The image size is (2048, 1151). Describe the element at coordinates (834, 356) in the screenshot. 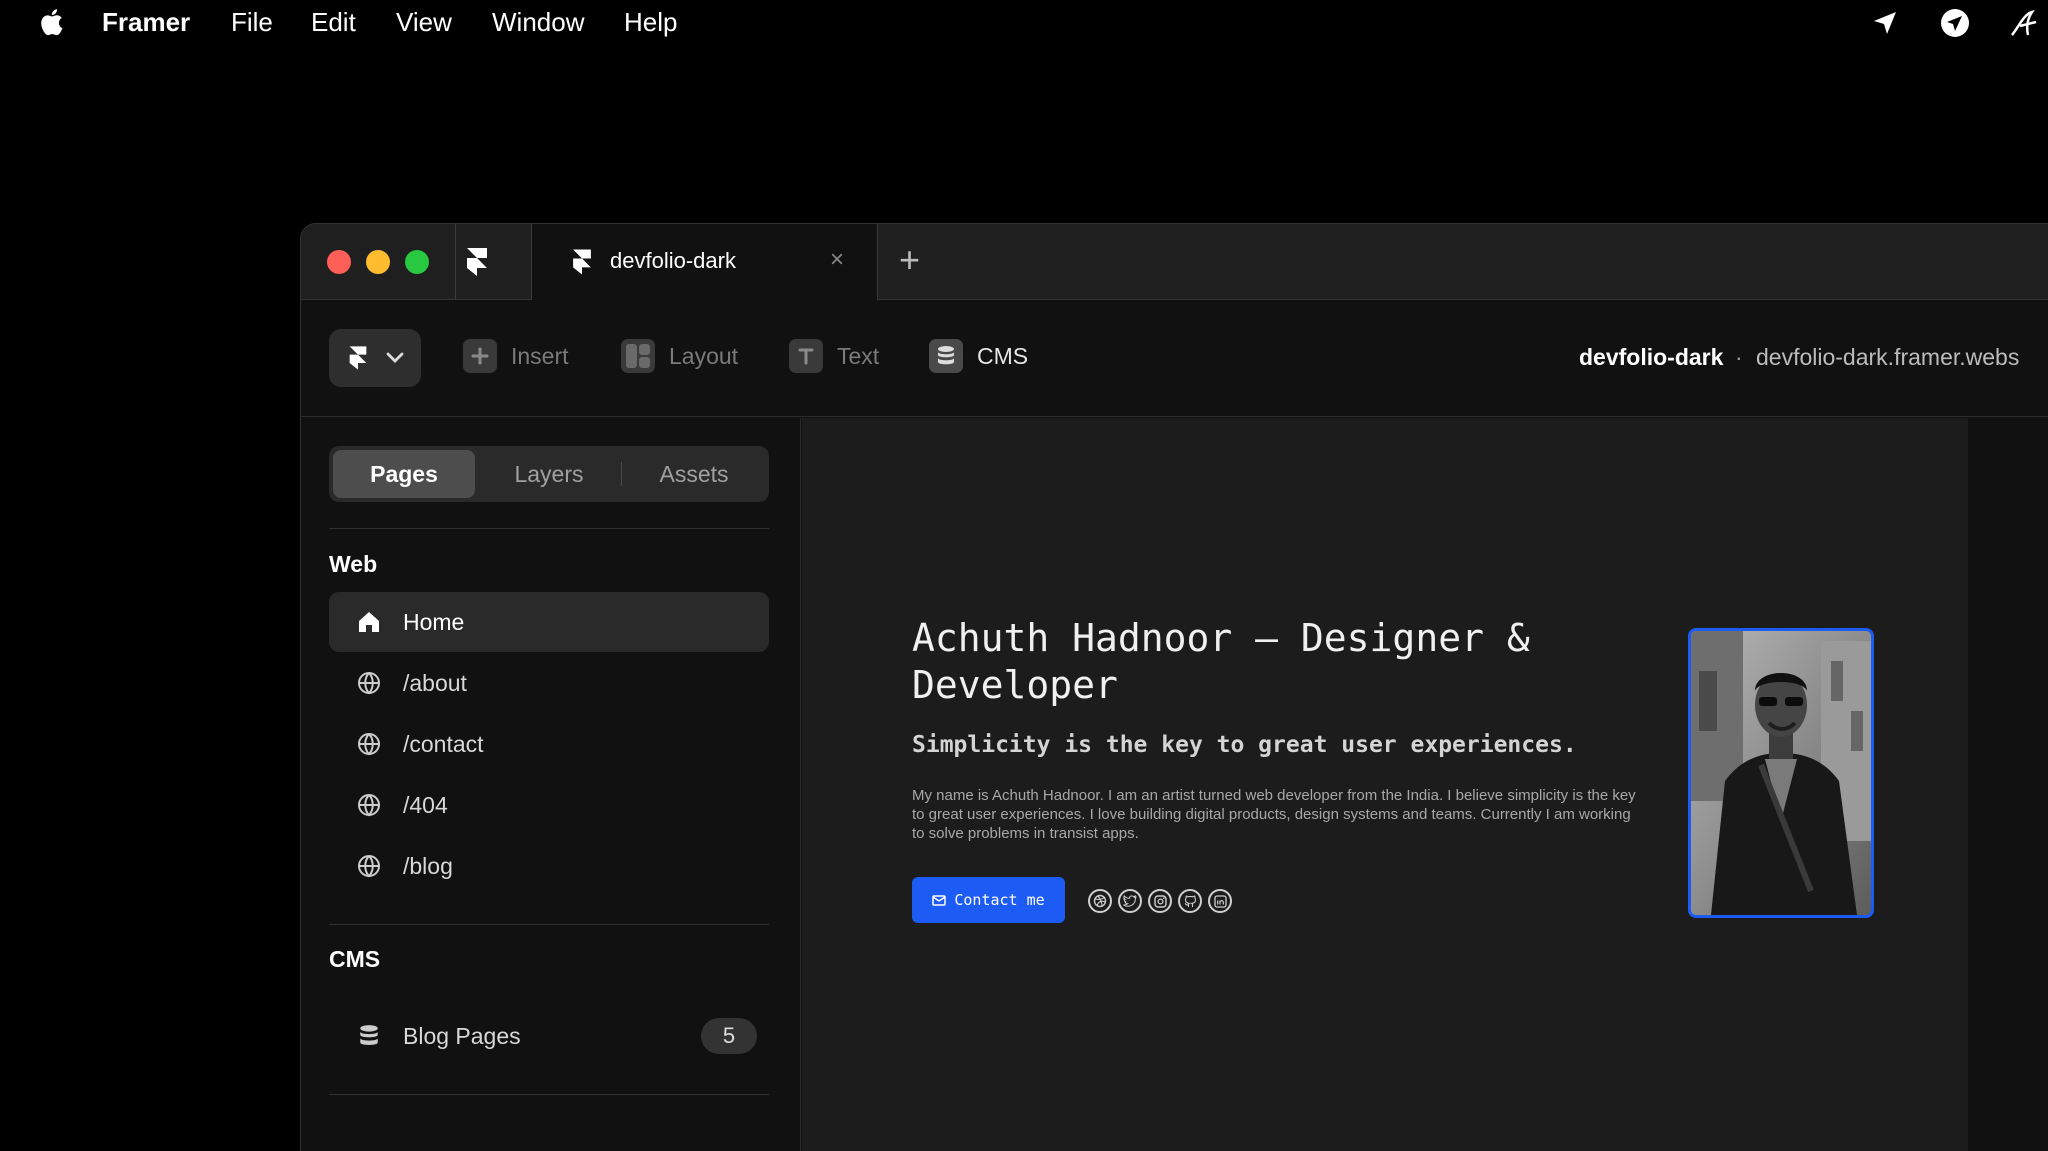

I see `text-button: Text` at that location.